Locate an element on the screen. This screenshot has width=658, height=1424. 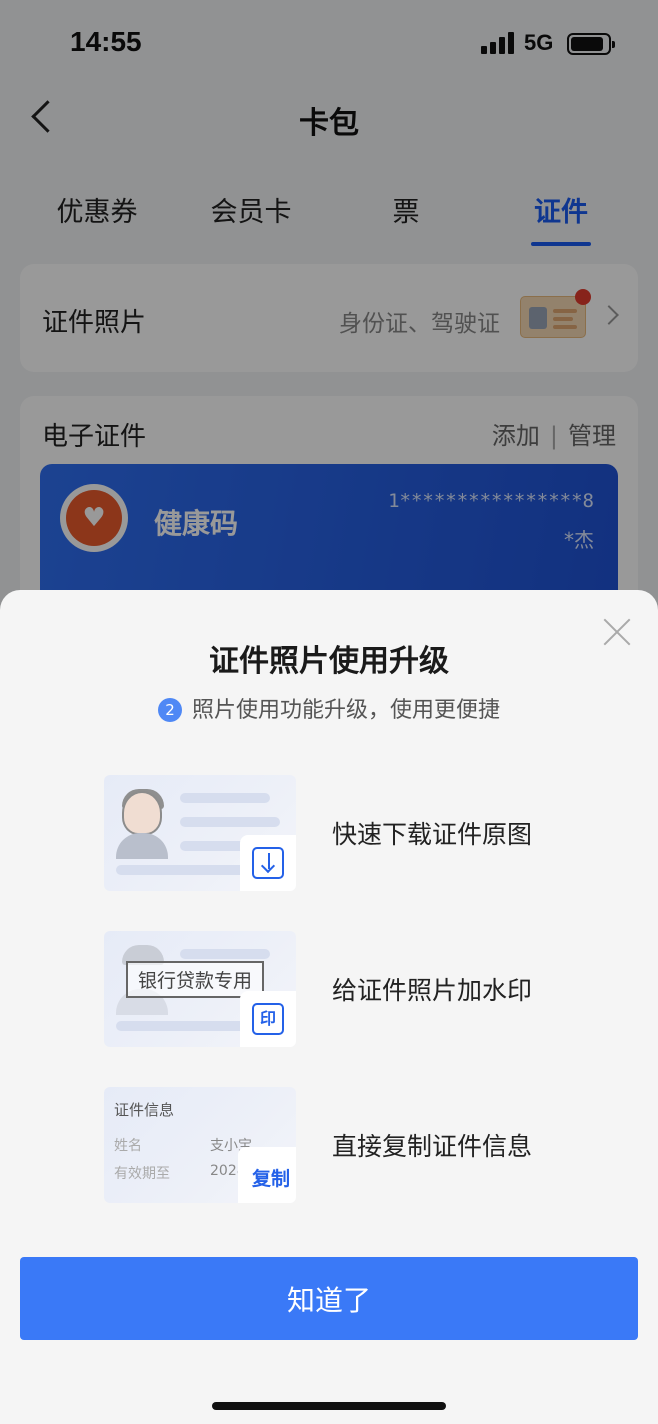
sample-name-key: 姓名 is located at coordinates (128, 1146).